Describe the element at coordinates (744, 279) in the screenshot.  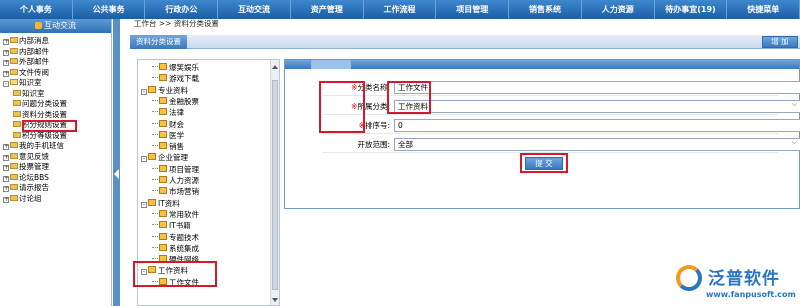
I see `brand-name: 泛普软件` at that location.